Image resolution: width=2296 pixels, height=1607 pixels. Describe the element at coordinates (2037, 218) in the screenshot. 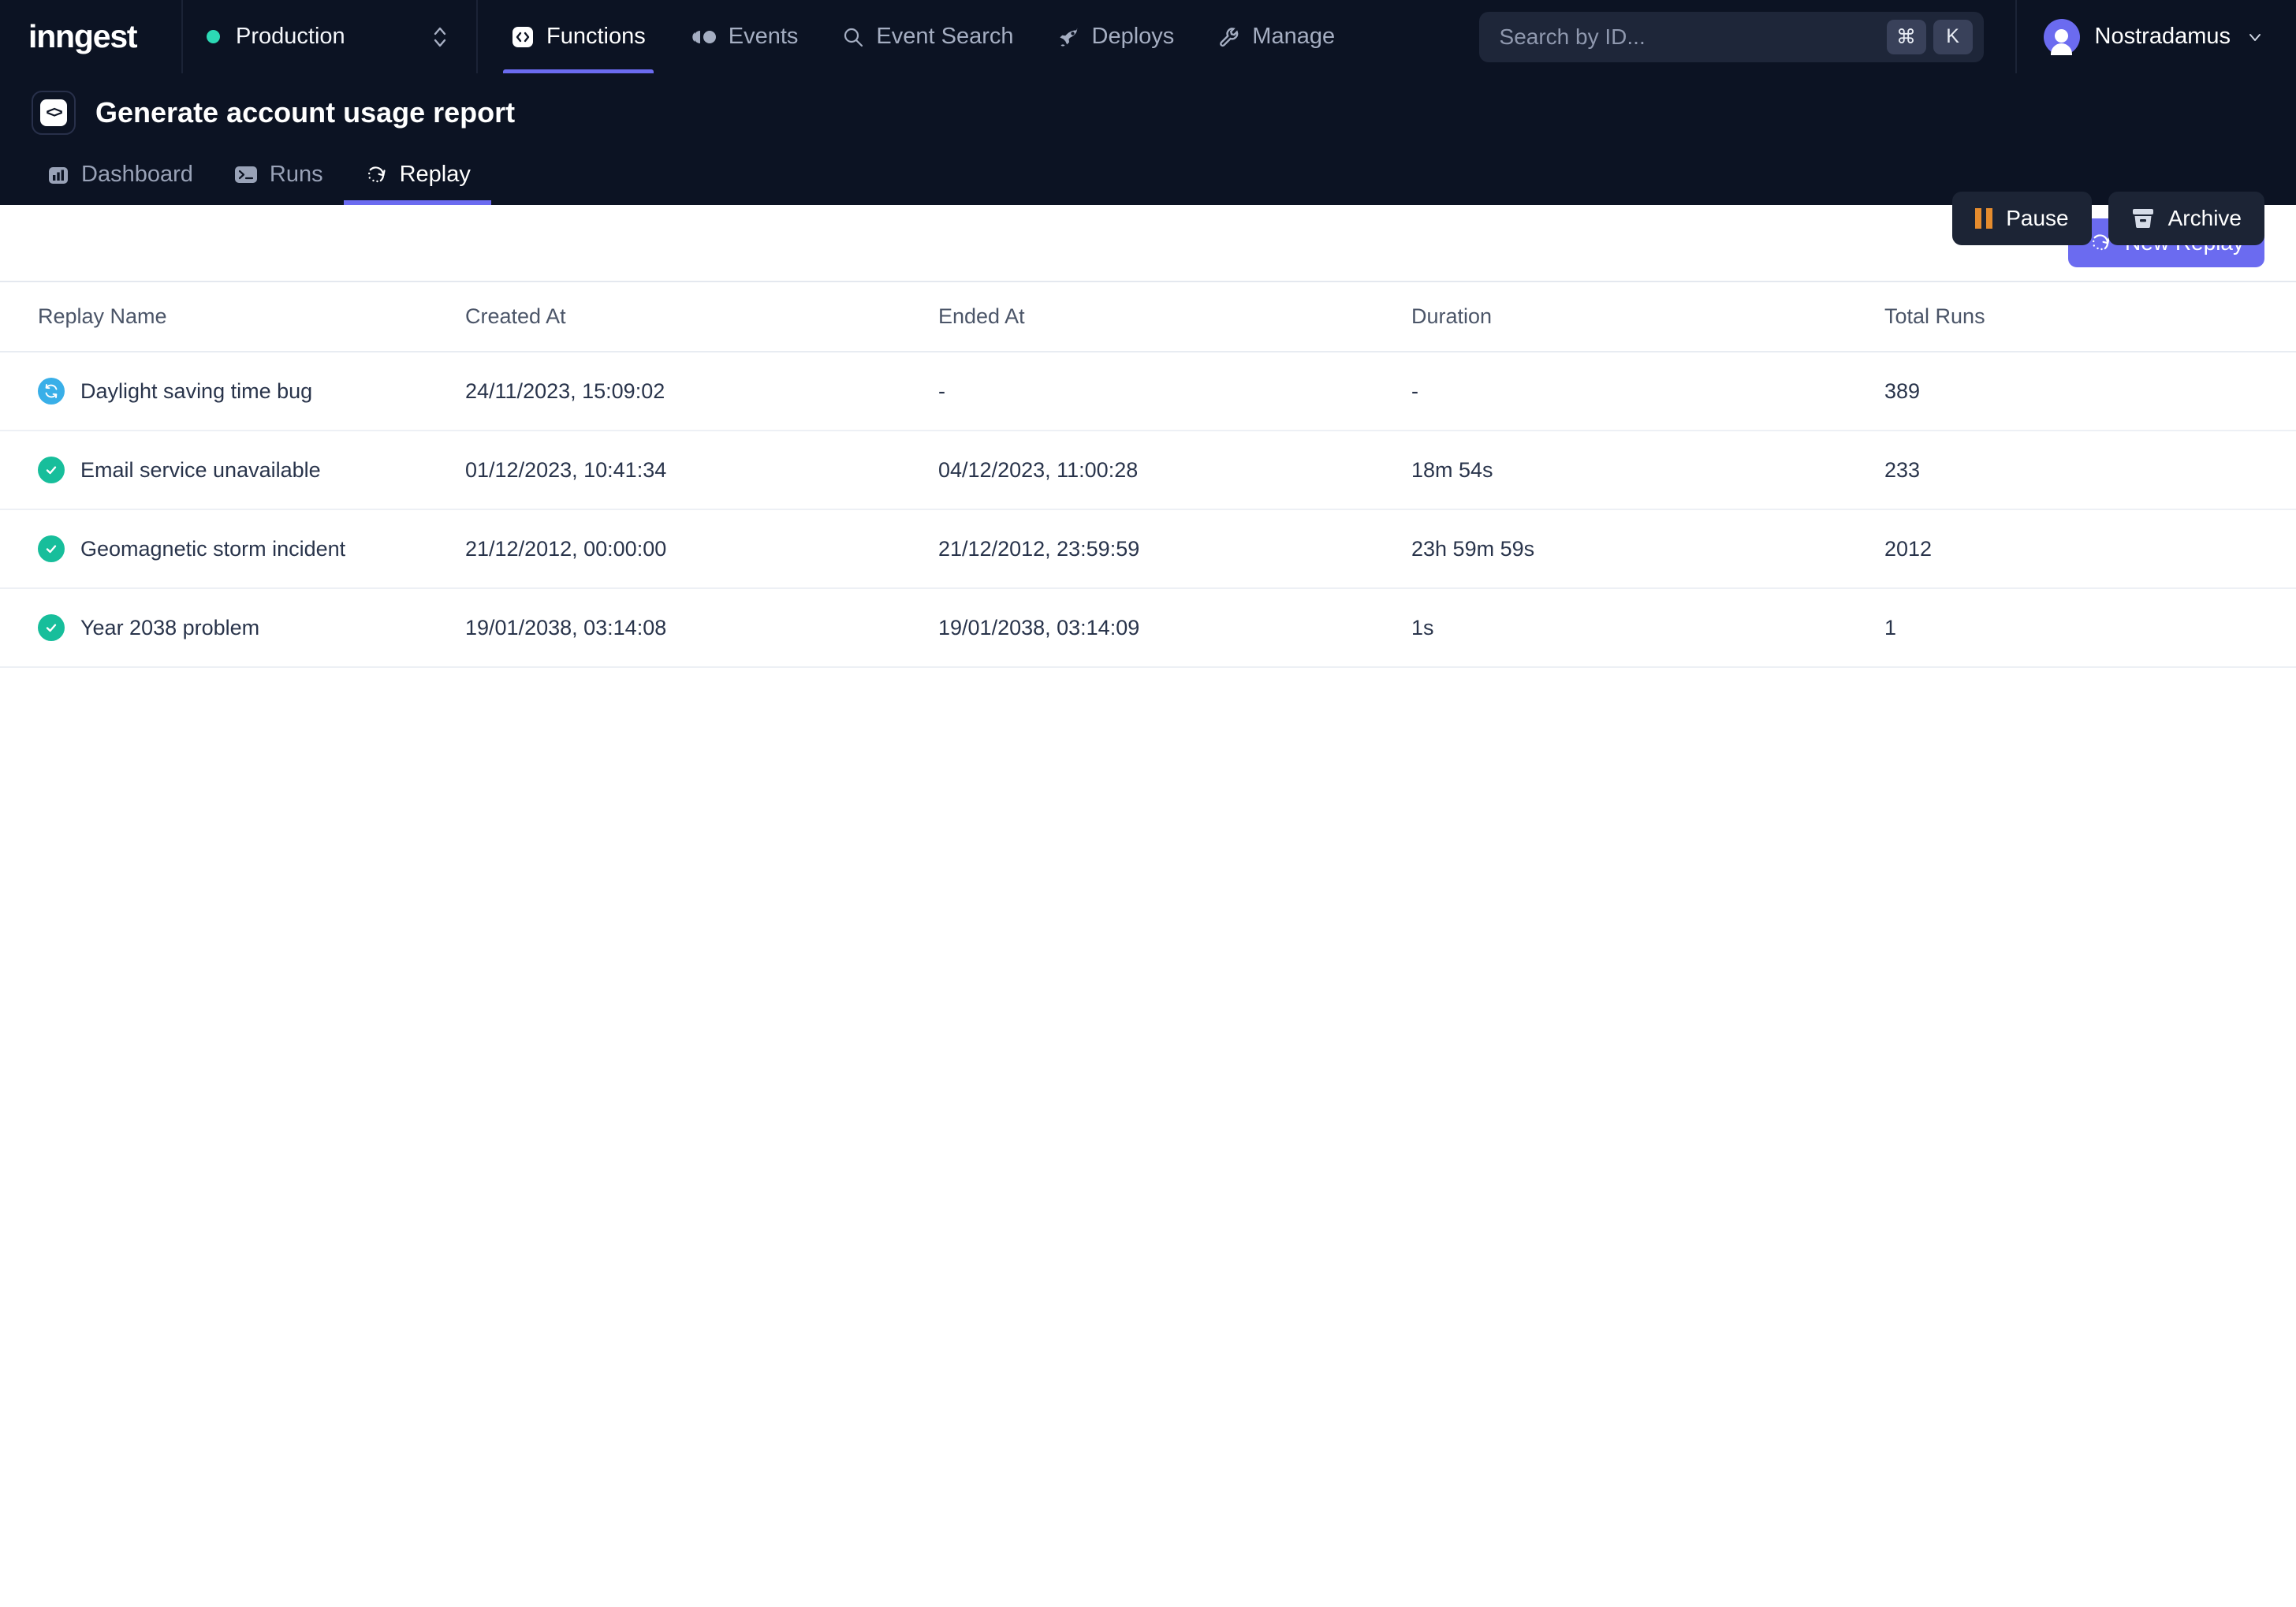

I see `pause-button-label: Pause` at that location.